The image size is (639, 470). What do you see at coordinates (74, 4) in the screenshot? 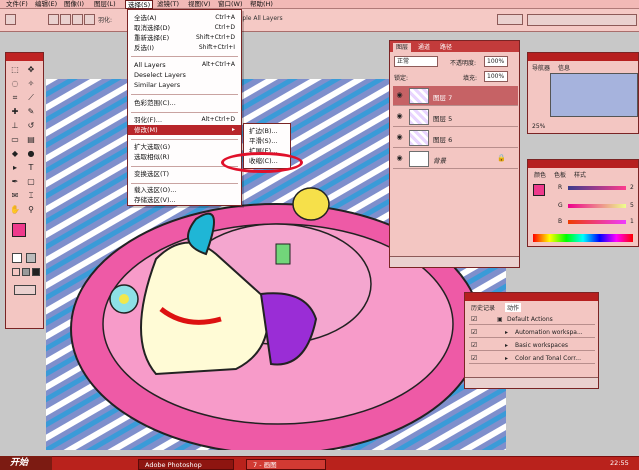
I see `menu-image: 图像(I)` at bounding box center [74, 4].